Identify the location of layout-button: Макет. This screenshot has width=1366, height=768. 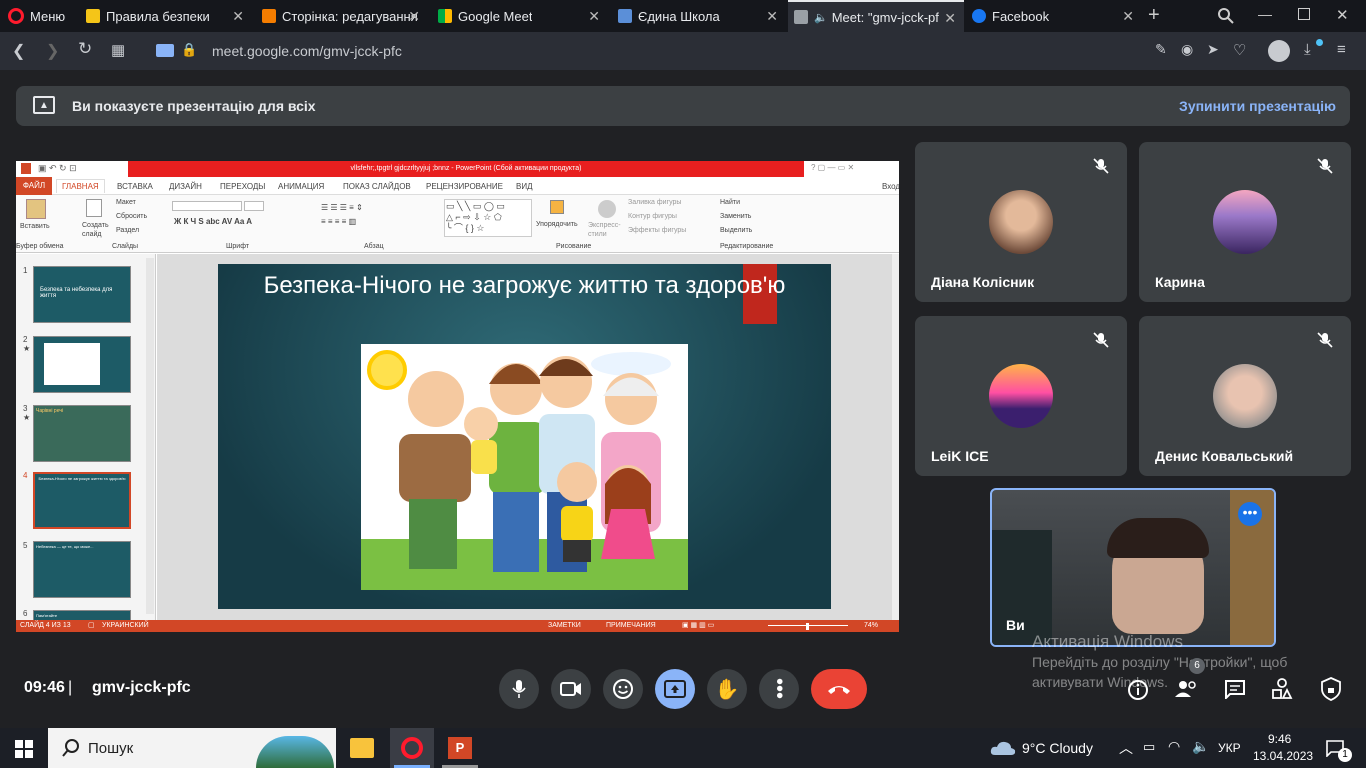
(126, 202).